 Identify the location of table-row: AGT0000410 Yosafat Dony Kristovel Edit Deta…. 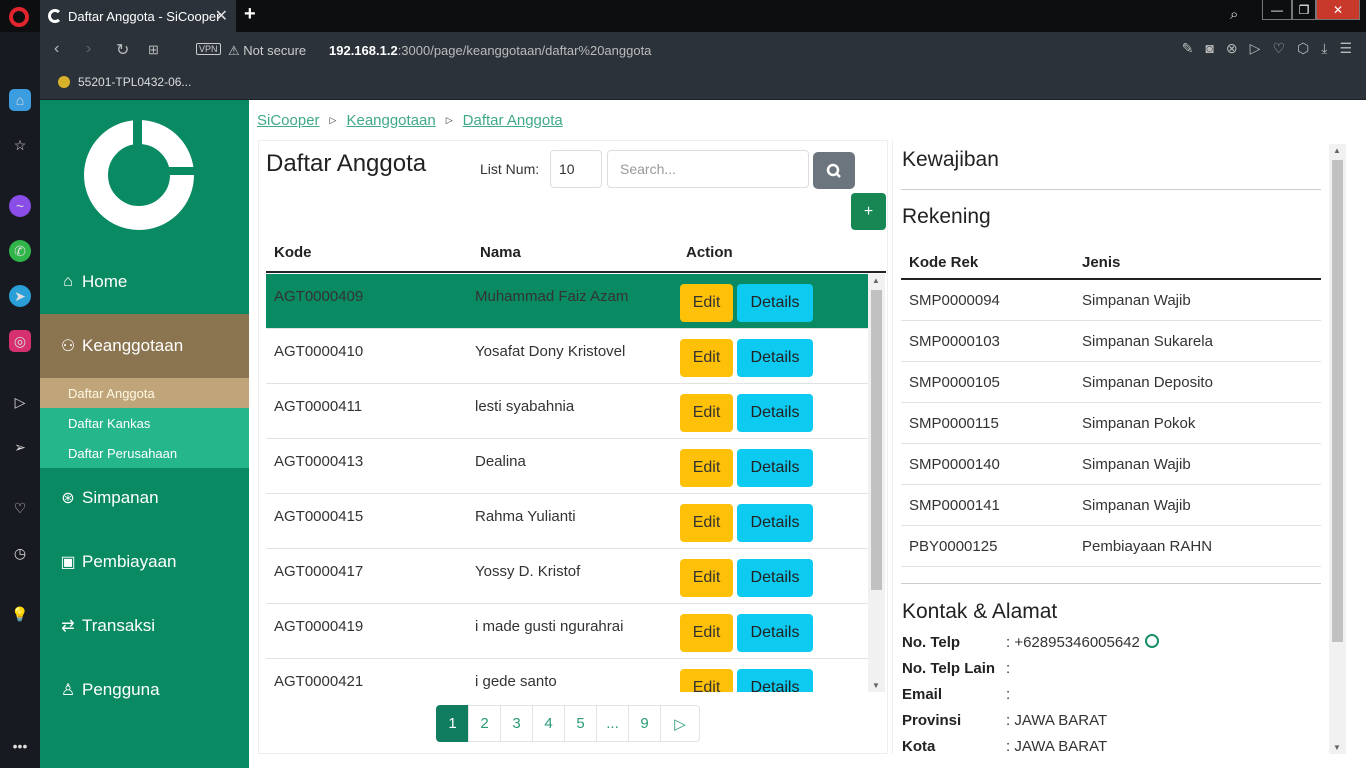
(567, 356).